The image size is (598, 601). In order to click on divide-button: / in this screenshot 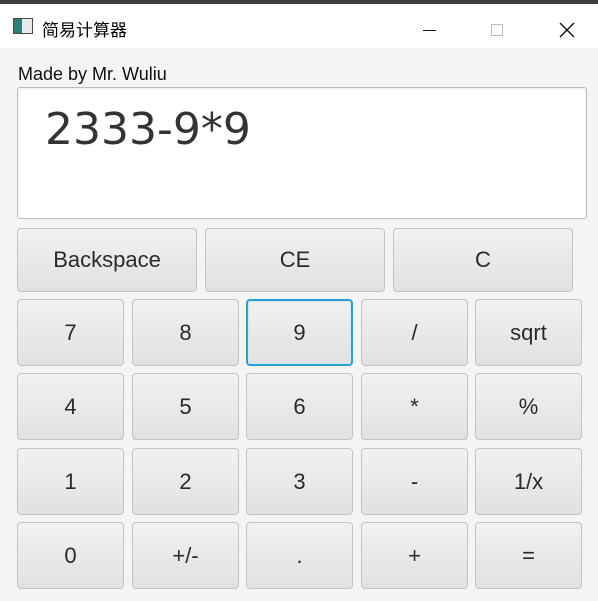, I will do `click(414, 332)`.